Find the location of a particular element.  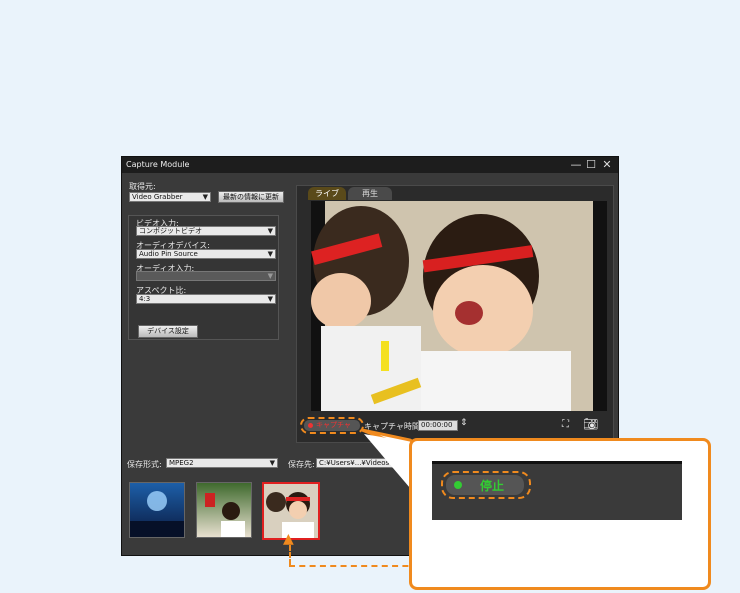

audio-device-select: Audio Pin Source ▼ is located at coordinates (206, 254).